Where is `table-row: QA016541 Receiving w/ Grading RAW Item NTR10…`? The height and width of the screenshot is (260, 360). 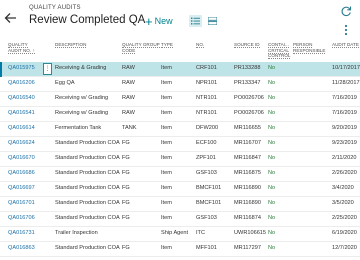
table-row: QA016541 Receiving w/ Grading RAW Item NTR10… is located at coordinates (180, 114).